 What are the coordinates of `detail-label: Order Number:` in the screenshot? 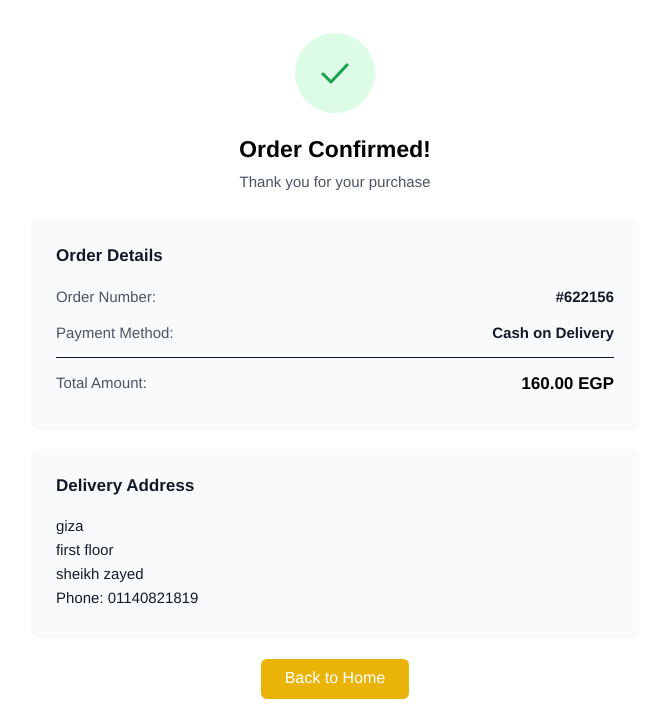 It's located at (106, 298).